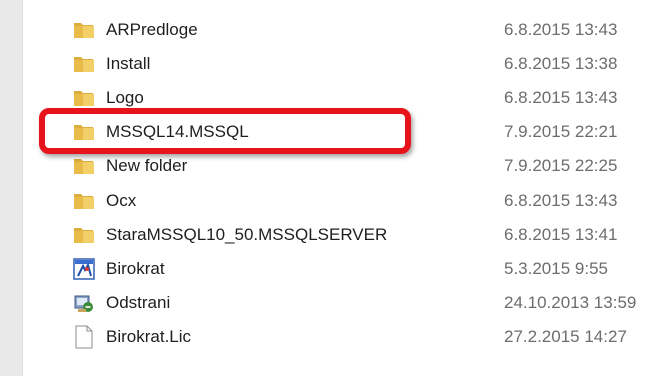  I want to click on file-name: Install, so click(128, 63).